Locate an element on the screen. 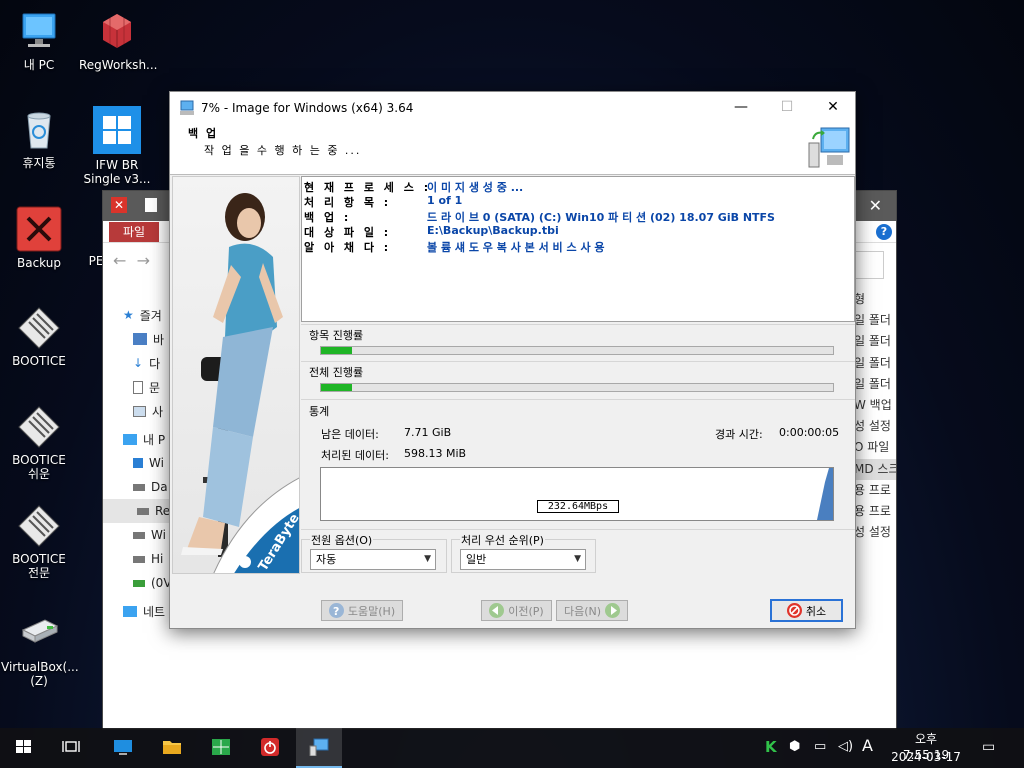 The image size is (1024, 768). speed-readout: 232.64MBps is located at coordinates (578, 506).